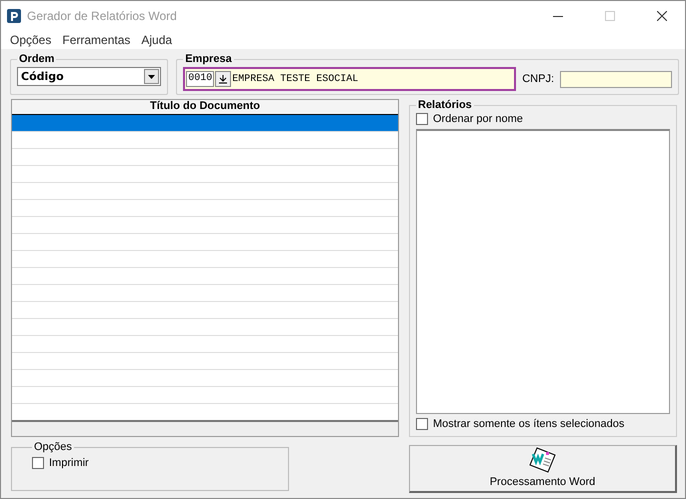 Image resolution: width=686 pixels, height=499 pixels. I want to click on word-document-icon, so click(542, 460).